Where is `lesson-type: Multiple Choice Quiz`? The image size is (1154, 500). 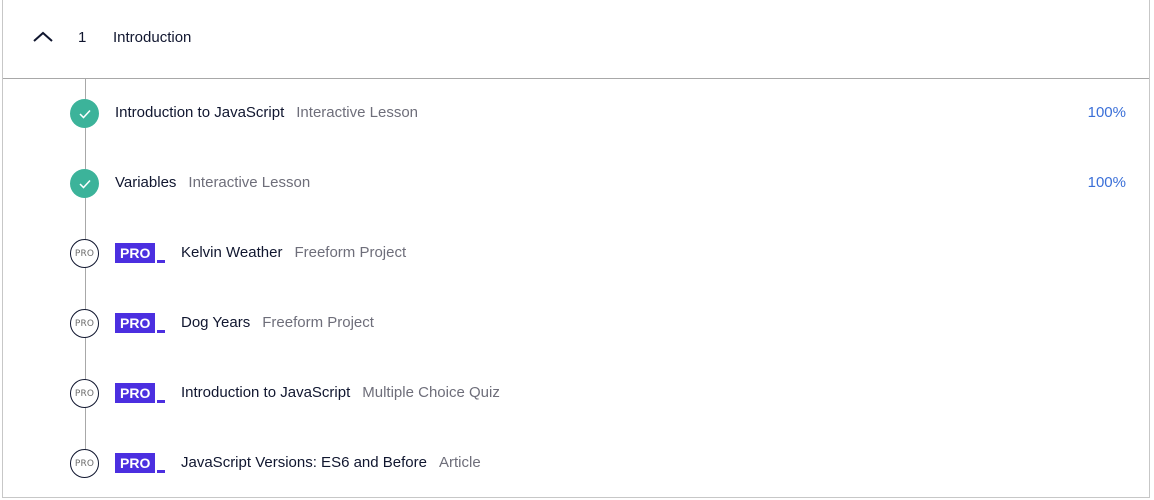
lesson-type: Multiple Choice Quiz is located at coordinates (431, 392).